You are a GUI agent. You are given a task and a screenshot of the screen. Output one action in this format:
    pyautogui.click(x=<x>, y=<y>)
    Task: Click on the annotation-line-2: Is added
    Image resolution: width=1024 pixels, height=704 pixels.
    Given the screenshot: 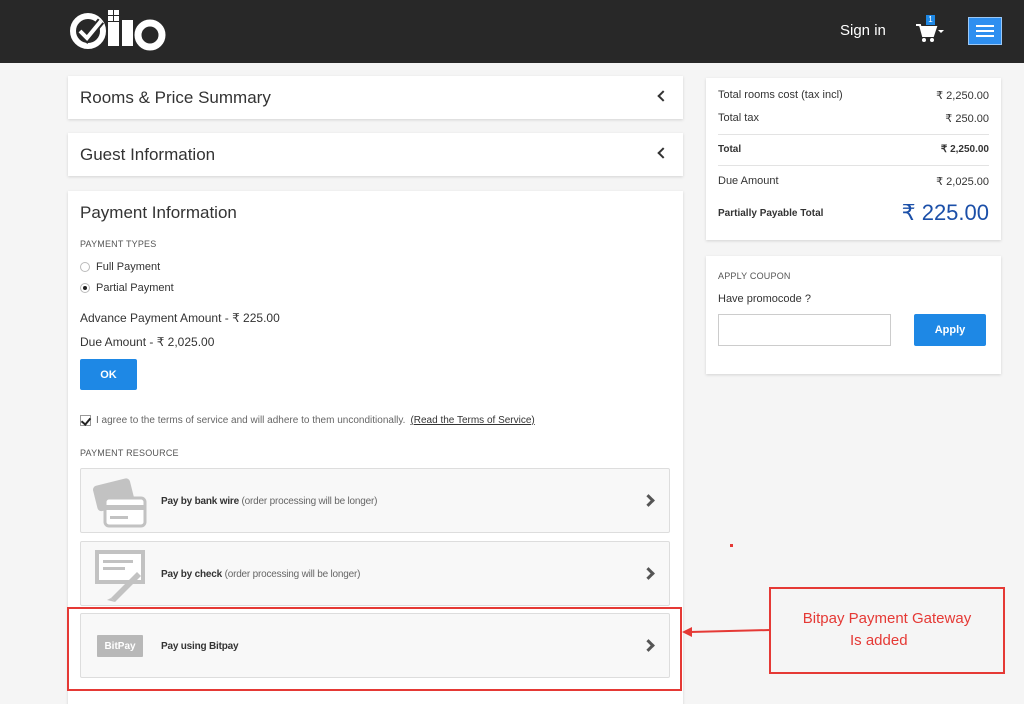 What is the action you would take?
    pyautogui.click(x=879, y=640)
    